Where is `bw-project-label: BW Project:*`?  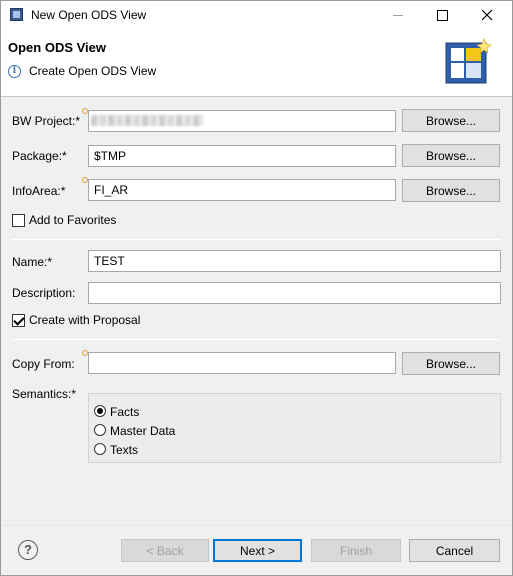
bw-project-label: BW Project:* is located at coordinates (46, 121).